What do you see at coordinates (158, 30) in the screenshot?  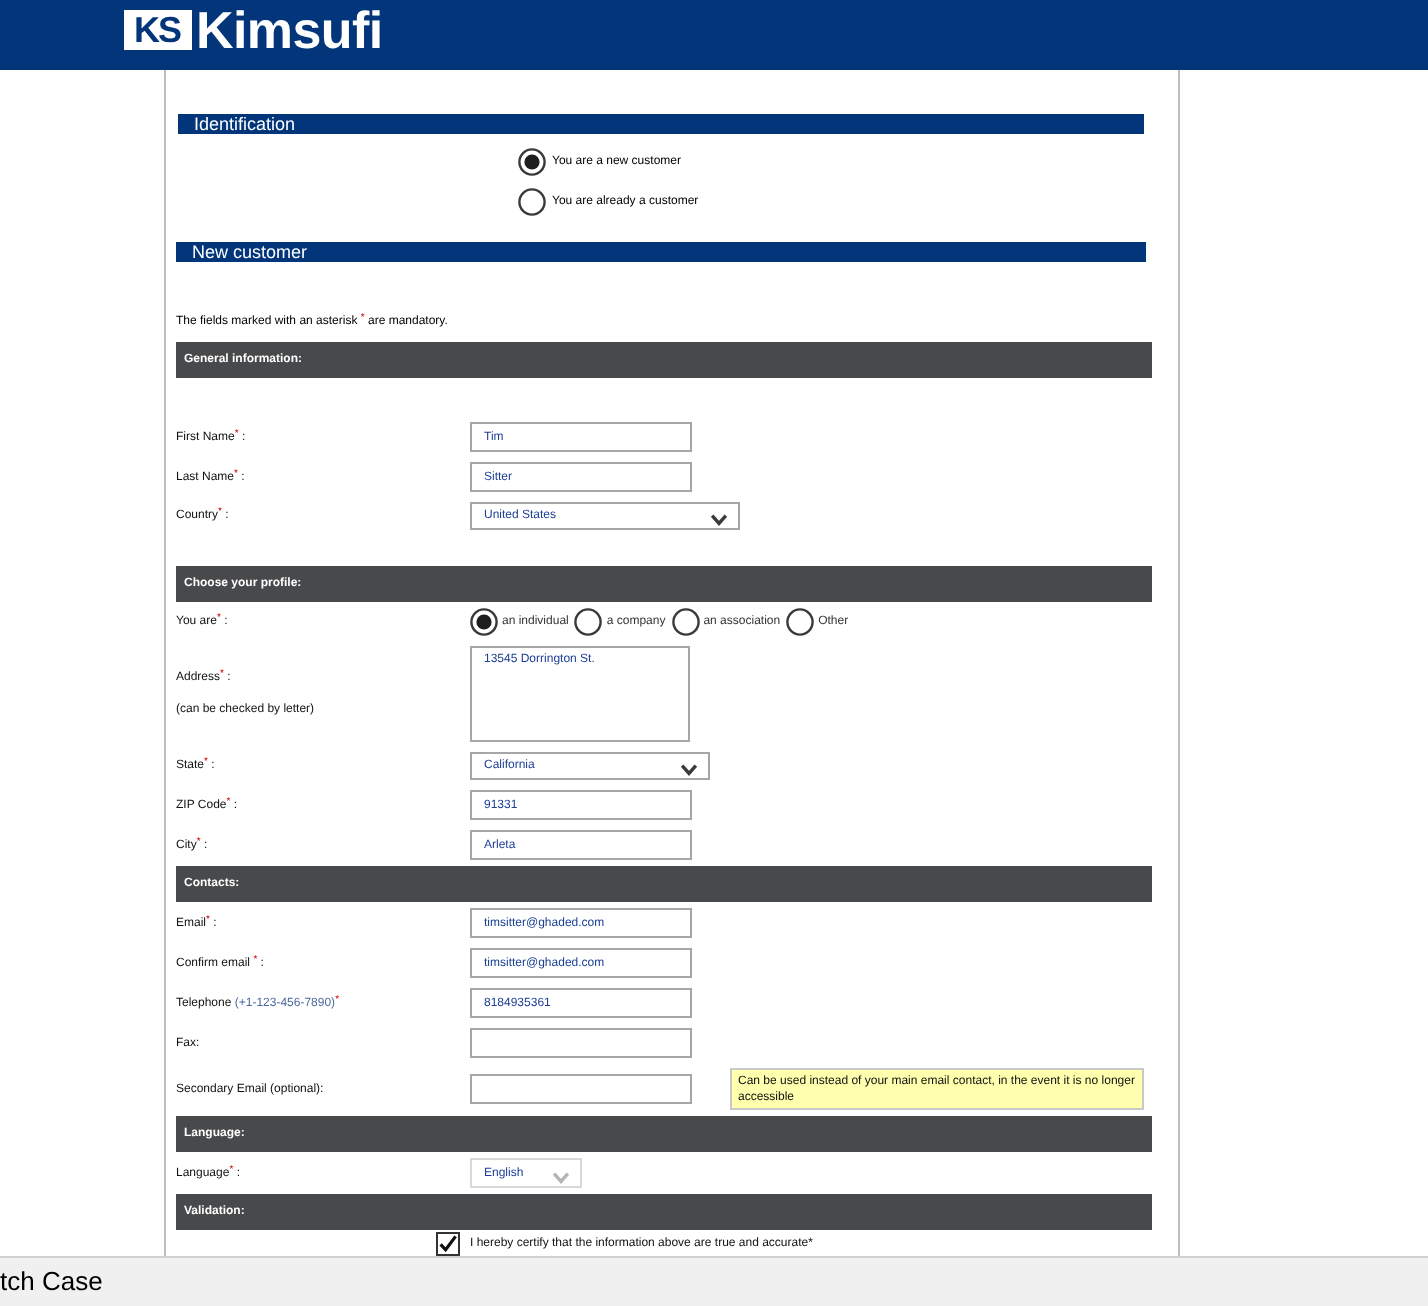 I see `logo-mark: KS` at bounding box center [158, 30].